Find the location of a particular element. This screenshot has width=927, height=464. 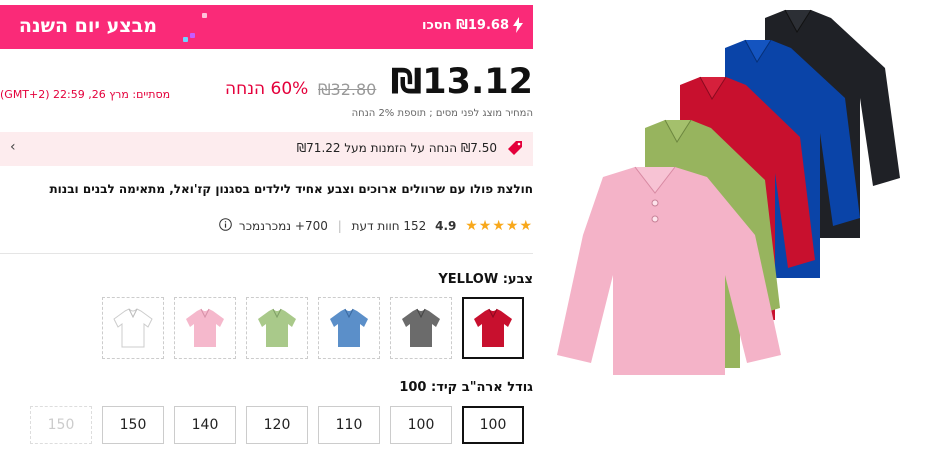

coupon-text: ₪7.50 הנחה על הזמנות מעל ₪71.22 is located at coordinates (396, 148).